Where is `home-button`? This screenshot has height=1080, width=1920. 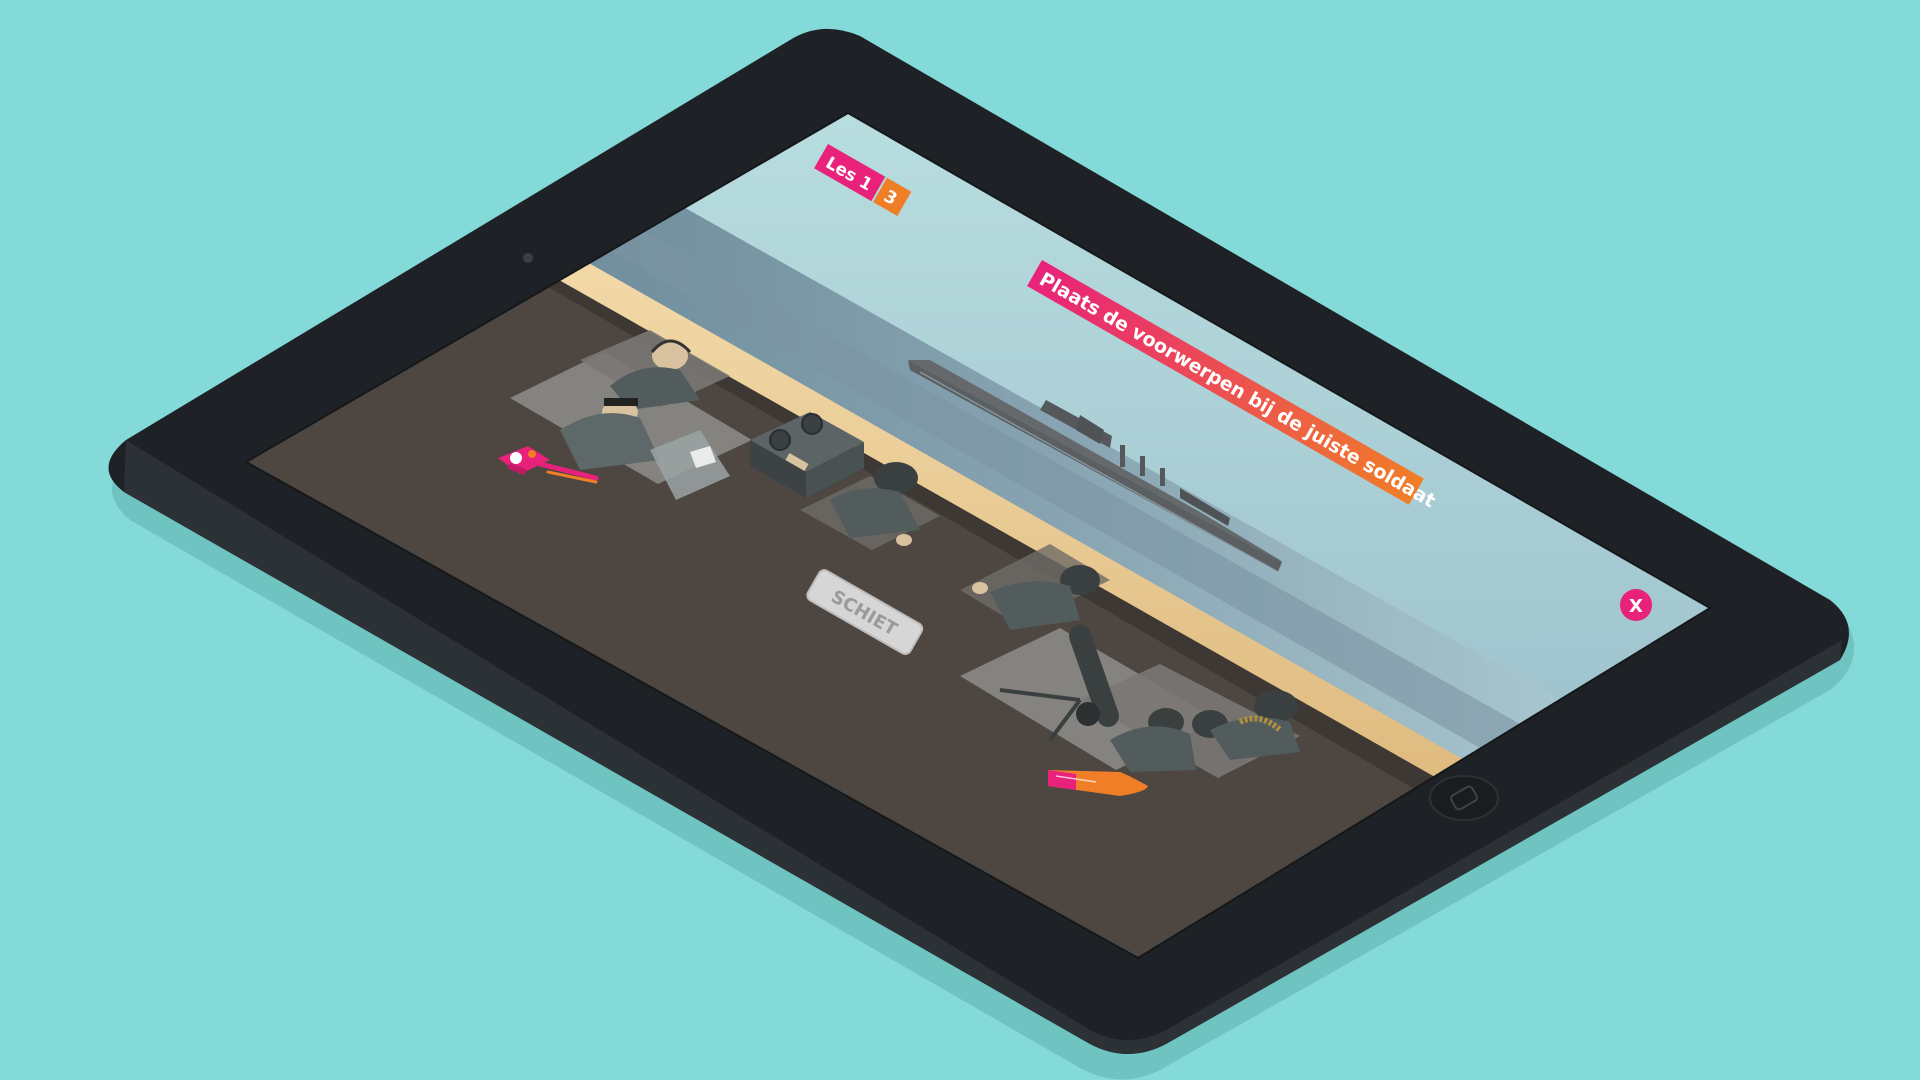 home-button is located at coordinates (1464, 798).